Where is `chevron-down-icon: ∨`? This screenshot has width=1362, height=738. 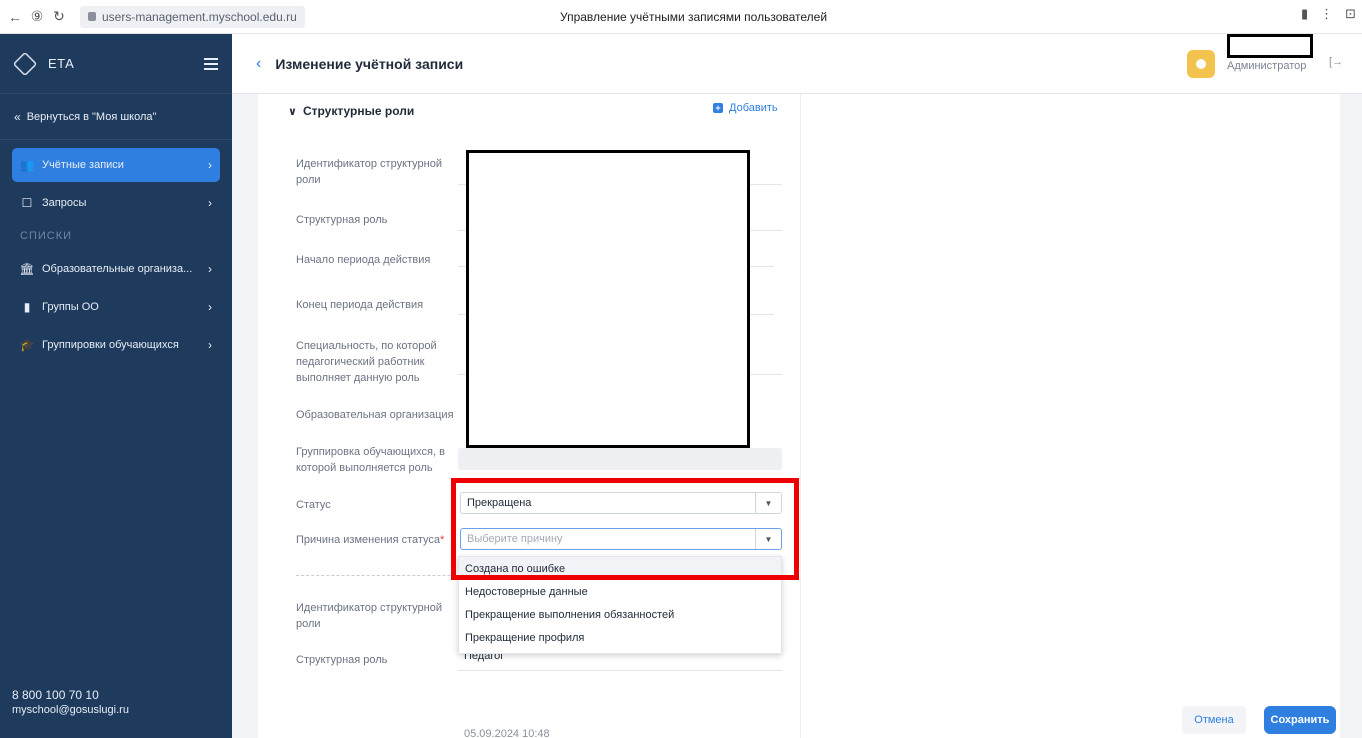 chevron-down-icon: ∨ is located at coordinates (292, 111).